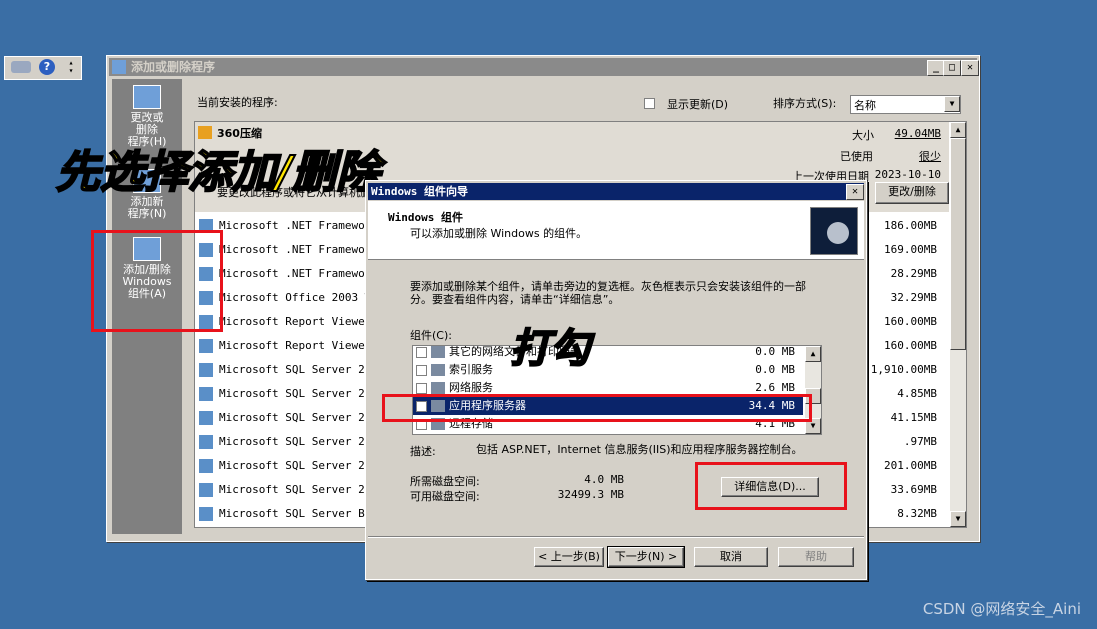  I want to click on mini-toolbar: ? ▴ ▾, so click(43, 68).